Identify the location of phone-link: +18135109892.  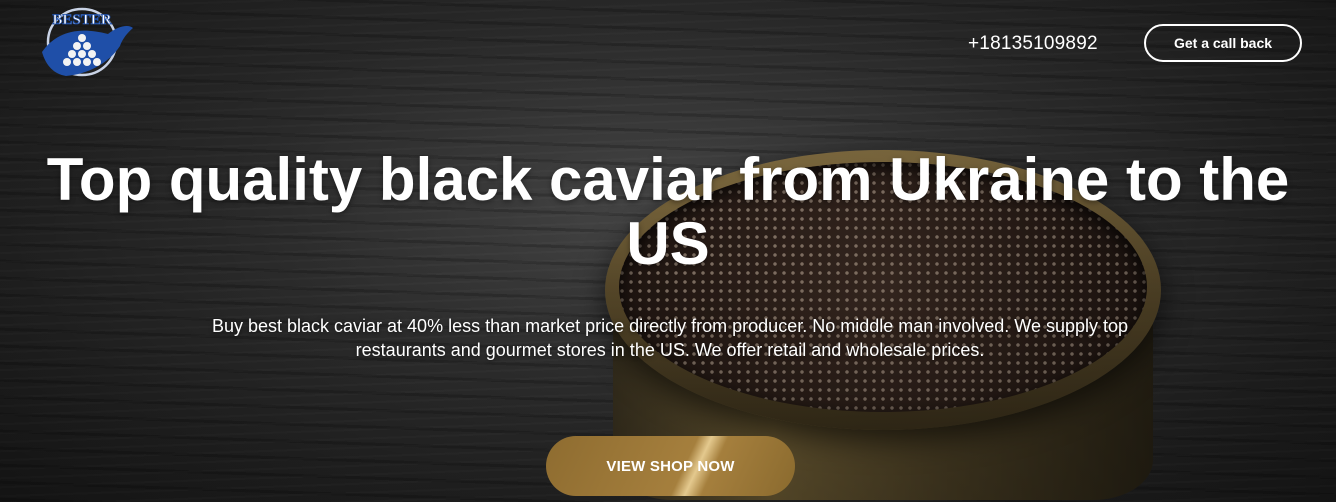
(1033, 44).